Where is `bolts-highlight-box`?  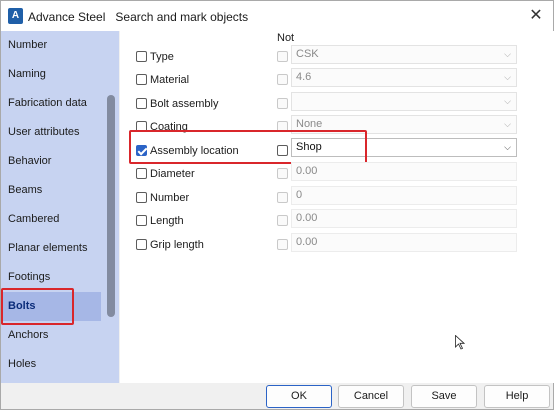
bolts-highlight-box is located at coordinates (37, 306).